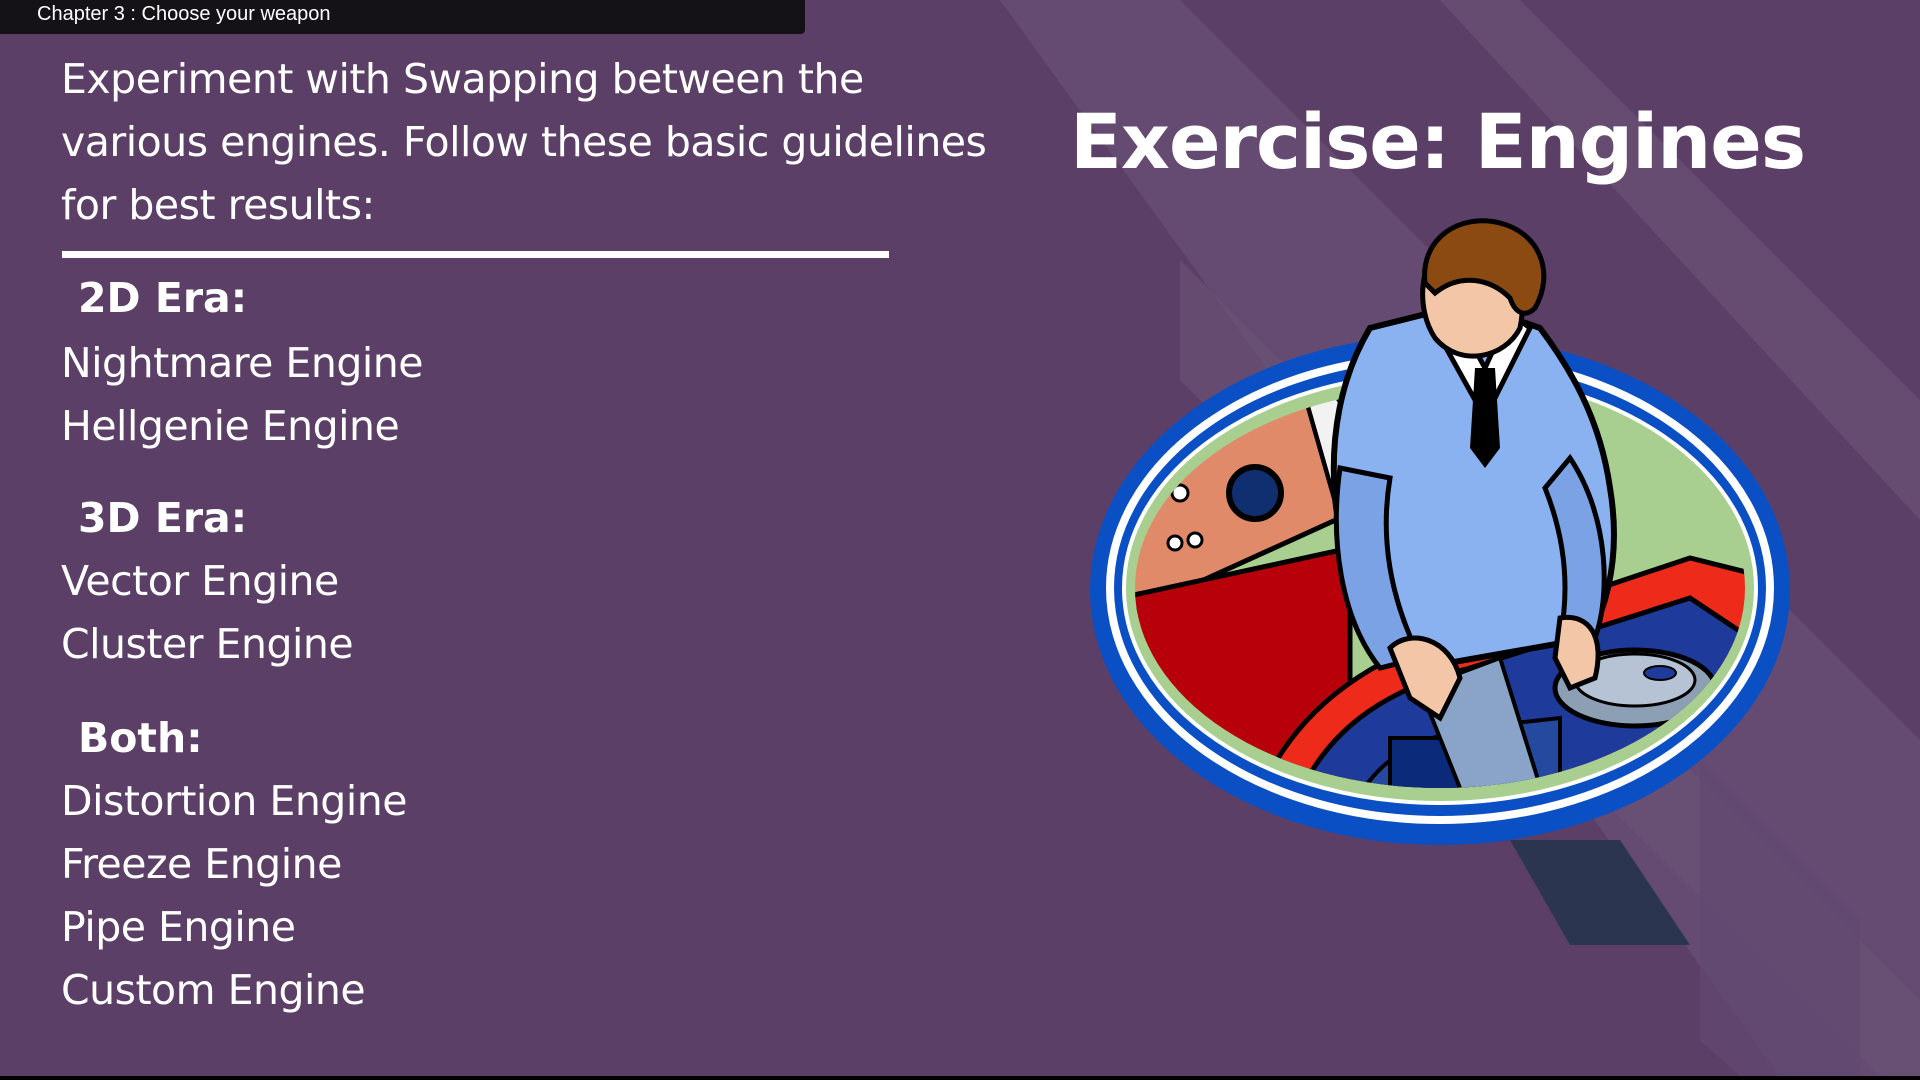  I want to click on slide-title: Exercise: Engines, so click(1438, 141).